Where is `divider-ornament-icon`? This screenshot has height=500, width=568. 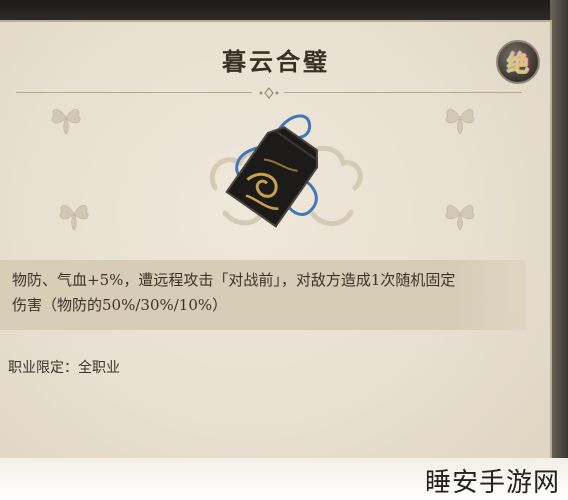
divider-ornament-icon is located at coordinates (269, 93).